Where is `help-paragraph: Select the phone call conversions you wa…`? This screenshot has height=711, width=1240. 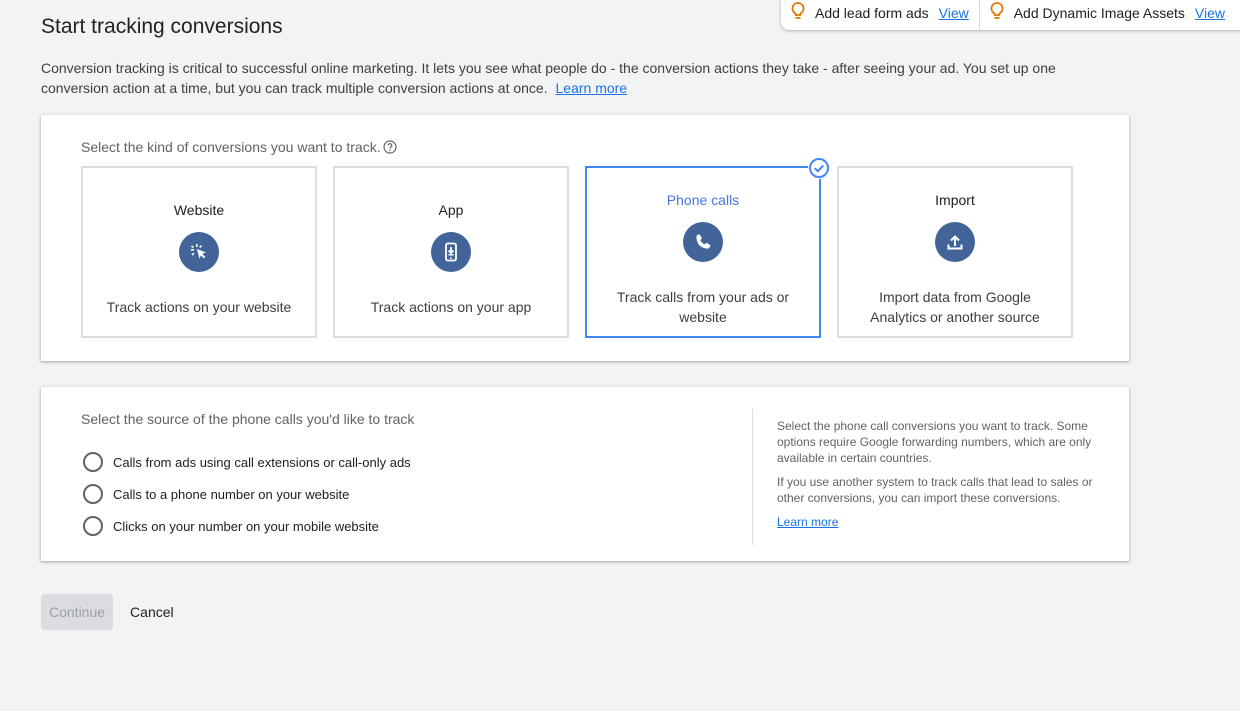
help-paragraph: Select the phone call conversions you wa… is located at coordinates (934, 442).